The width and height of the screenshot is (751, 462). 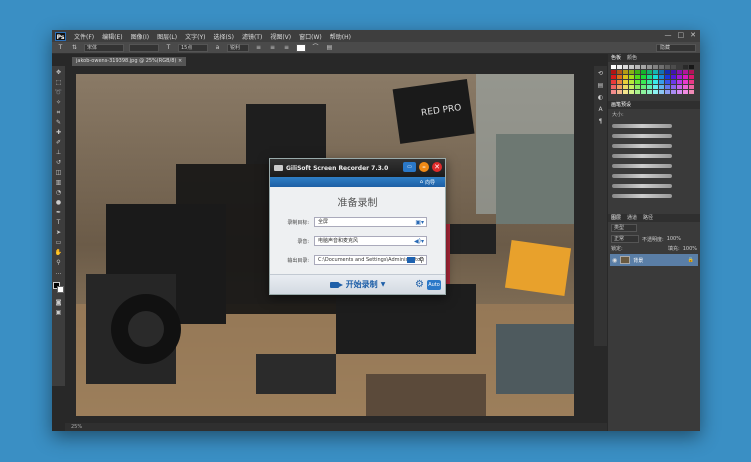 I want to click on text-color-swatch, so click(x=301, y=47).